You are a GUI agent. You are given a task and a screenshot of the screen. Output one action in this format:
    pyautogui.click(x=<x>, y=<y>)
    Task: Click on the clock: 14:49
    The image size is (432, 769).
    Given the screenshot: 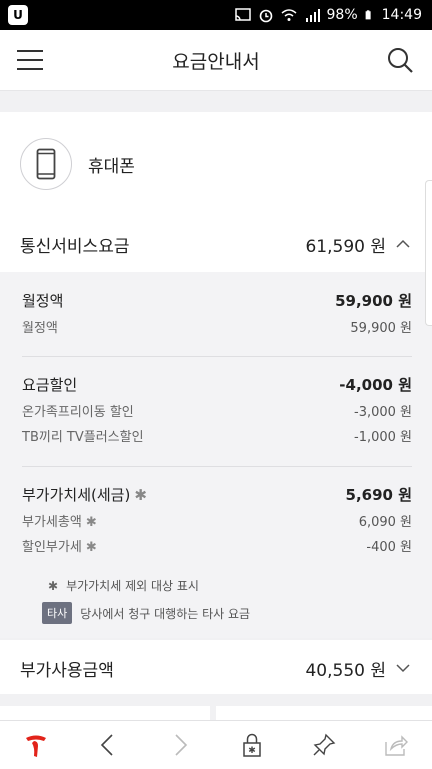 What is the action you would take?
    pyautogui.click(x=401, y=15)
    